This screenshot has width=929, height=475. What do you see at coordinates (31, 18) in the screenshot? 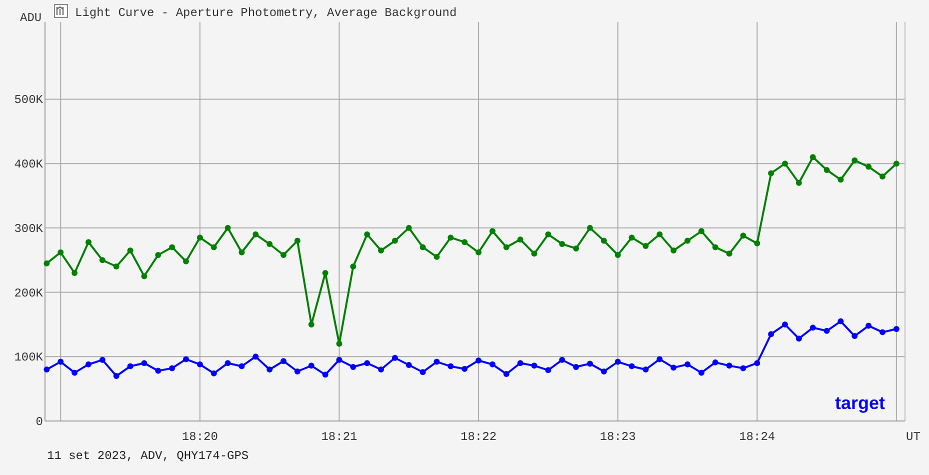
I see `axis-label: ADU` at bounding box center [31, 18].